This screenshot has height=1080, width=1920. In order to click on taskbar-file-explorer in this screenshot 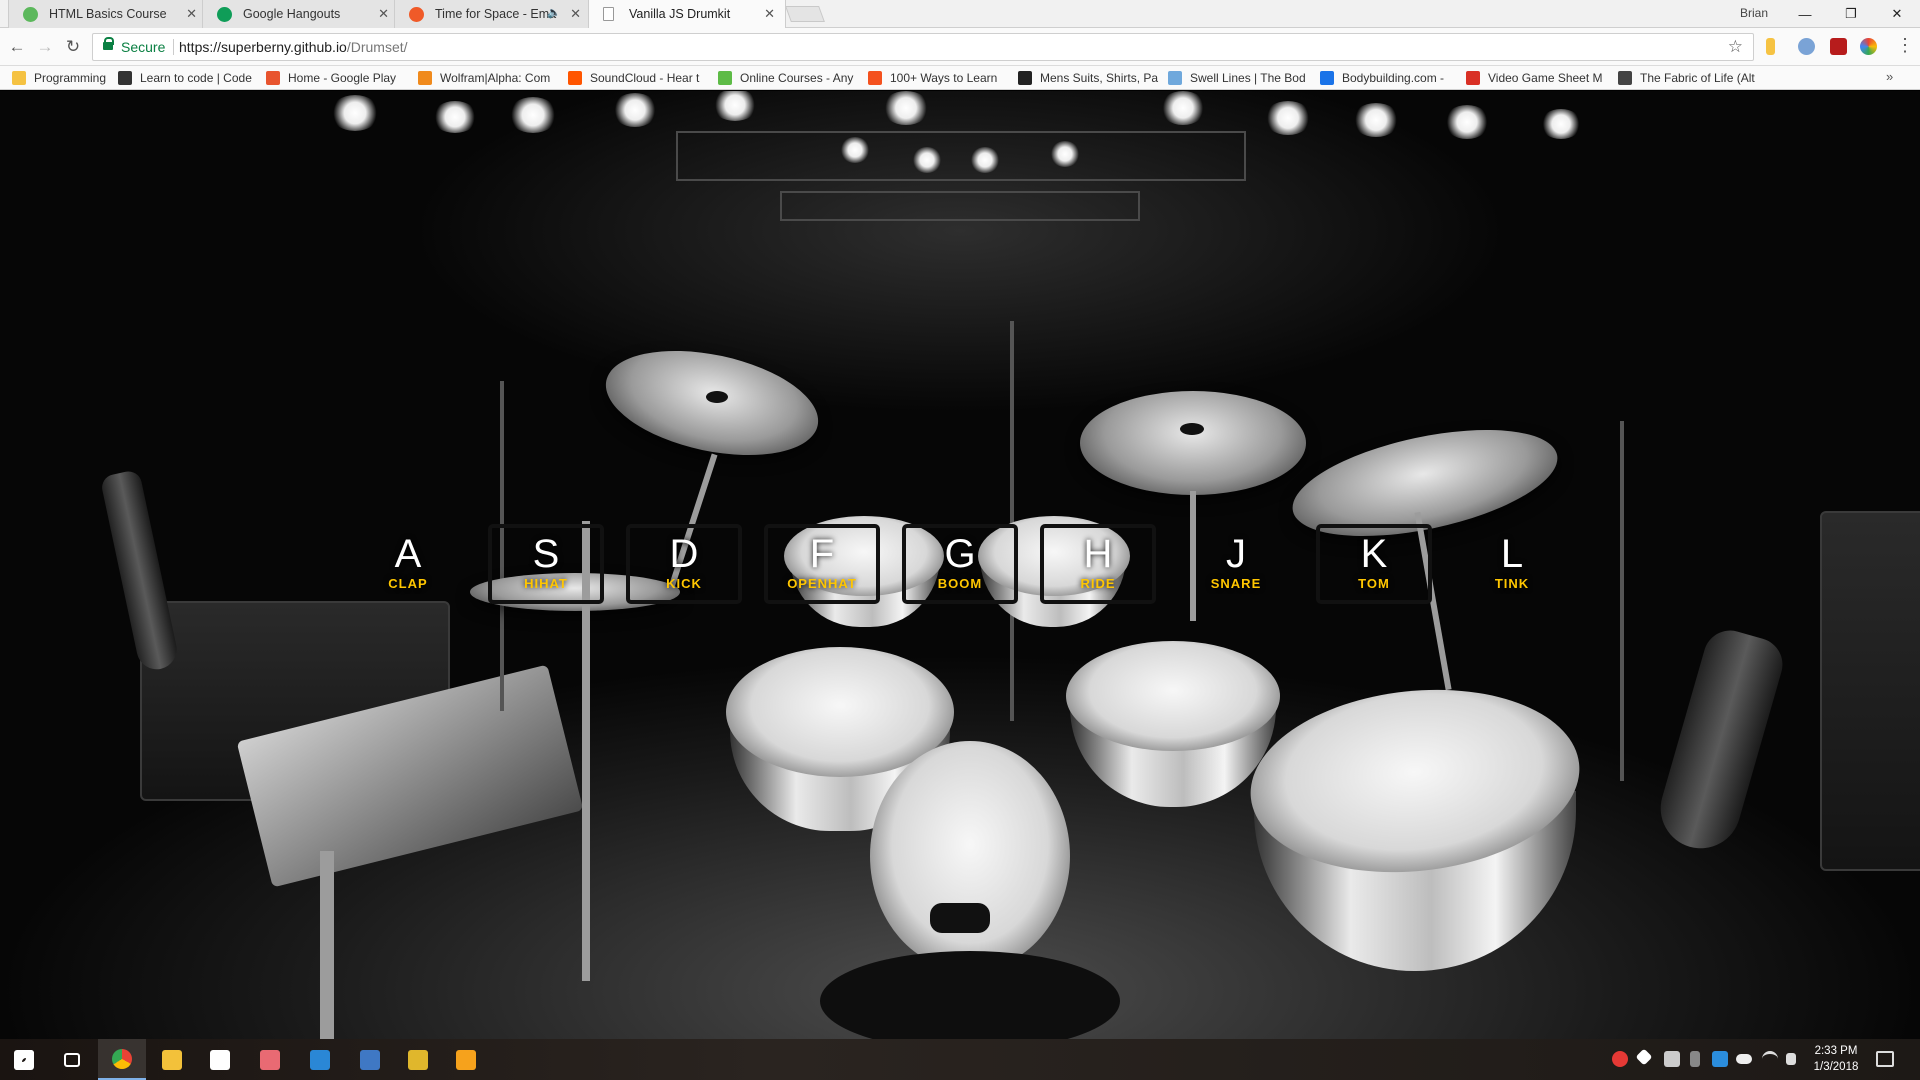, I will do `click(172, 1059)`.